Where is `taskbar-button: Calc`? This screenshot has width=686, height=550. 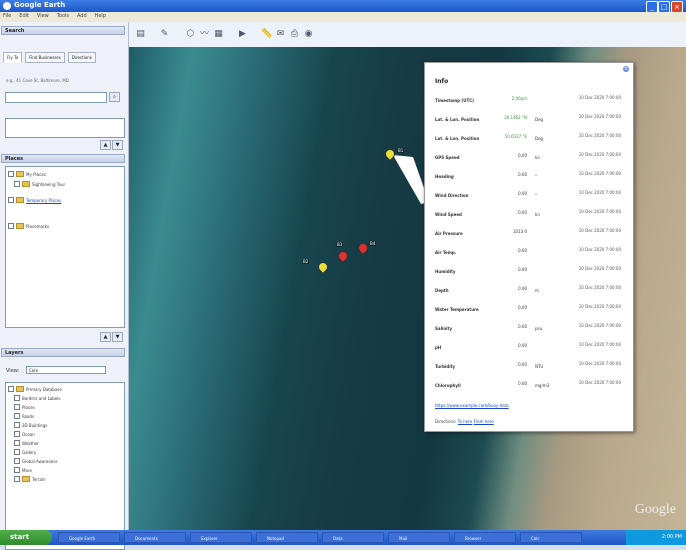
taskbar-button: Calc is located at coordinates (551, 537).